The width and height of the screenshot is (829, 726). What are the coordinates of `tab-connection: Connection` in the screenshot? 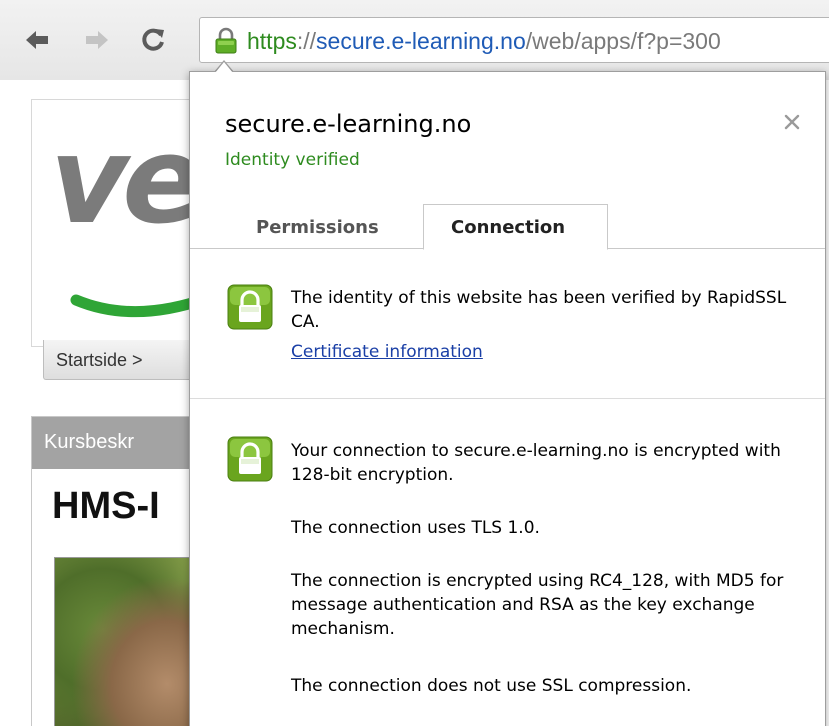 It's located at (515, 227).